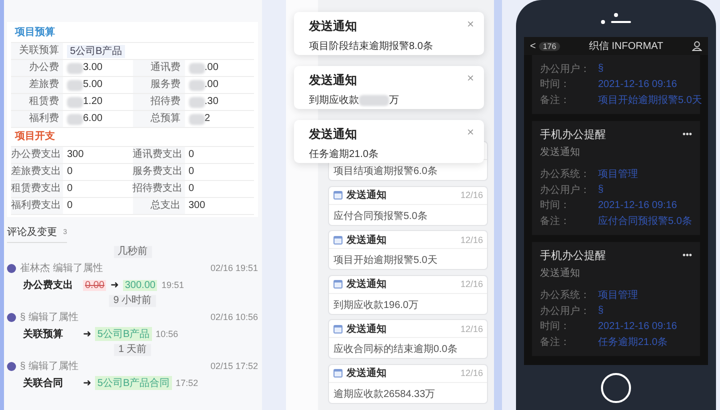  I want to click on field-label: 总预算, so click(158, 119).